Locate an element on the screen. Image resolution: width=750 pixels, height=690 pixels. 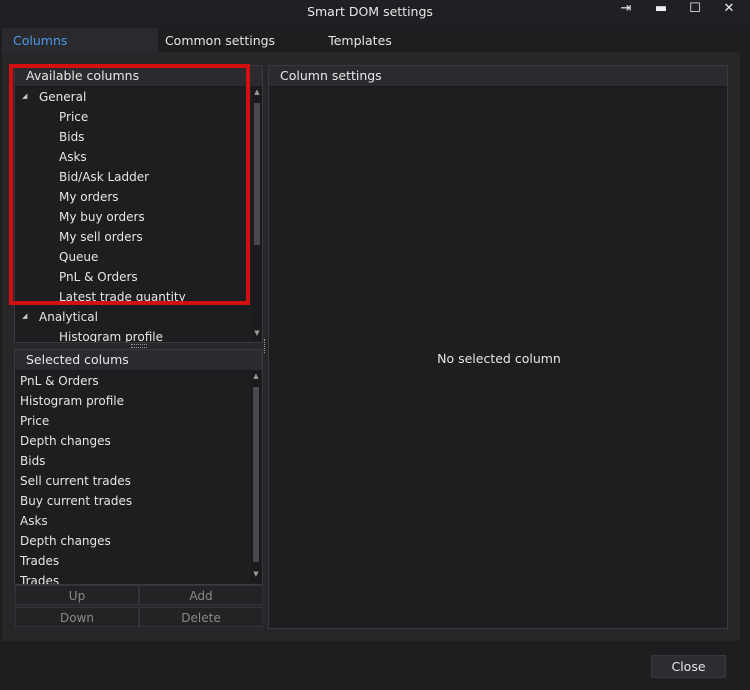
tree-item-asks: Asks is located at coordinates (73, 157).